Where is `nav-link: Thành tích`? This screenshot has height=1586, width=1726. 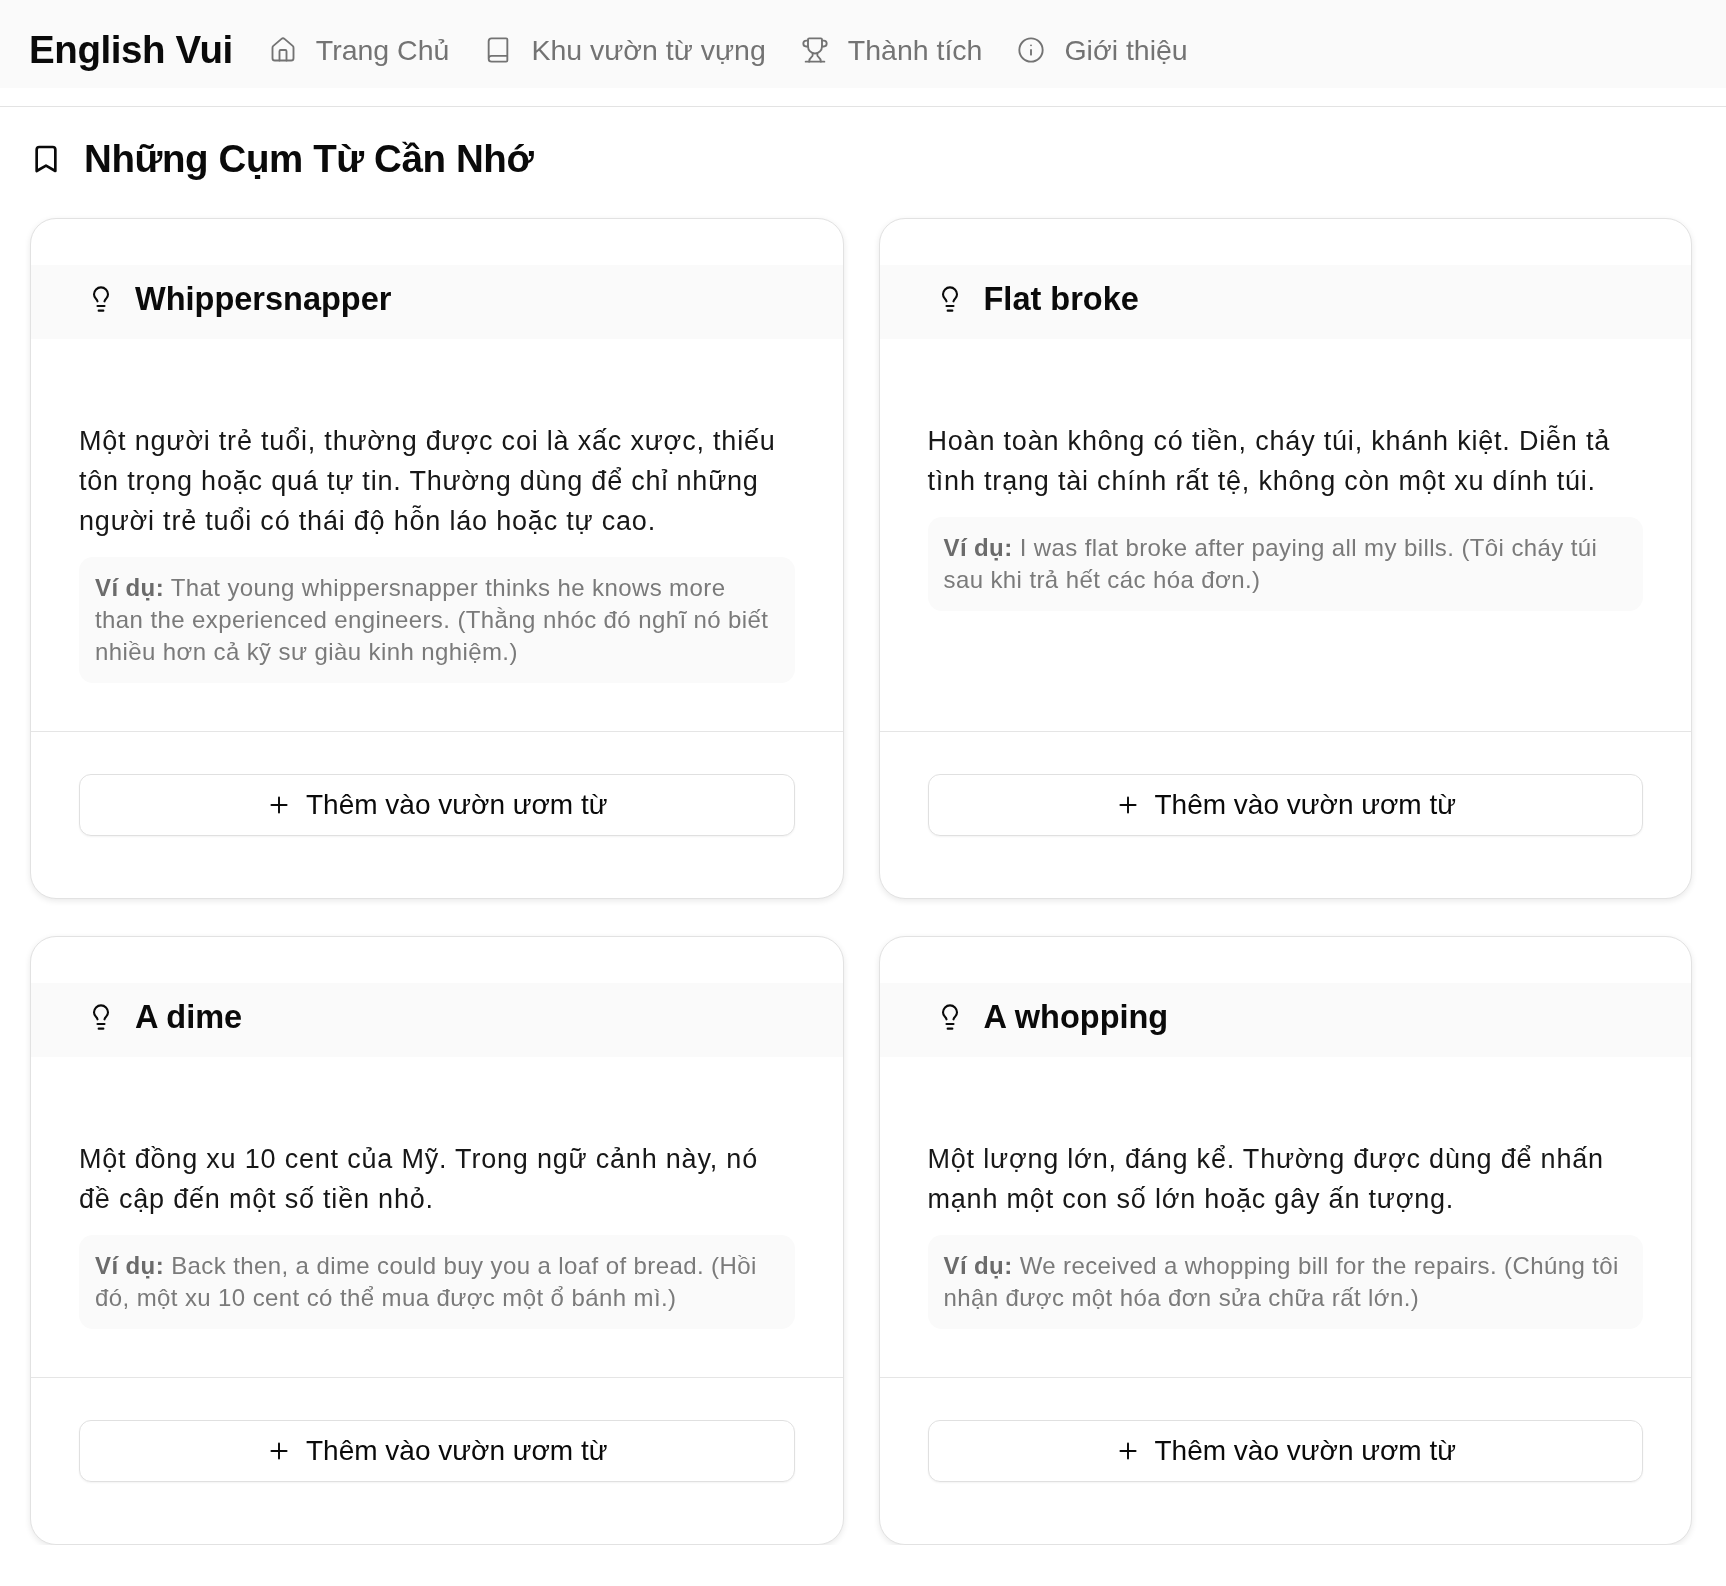
nav-link: Thành tích is located at coordinates (891, 50).